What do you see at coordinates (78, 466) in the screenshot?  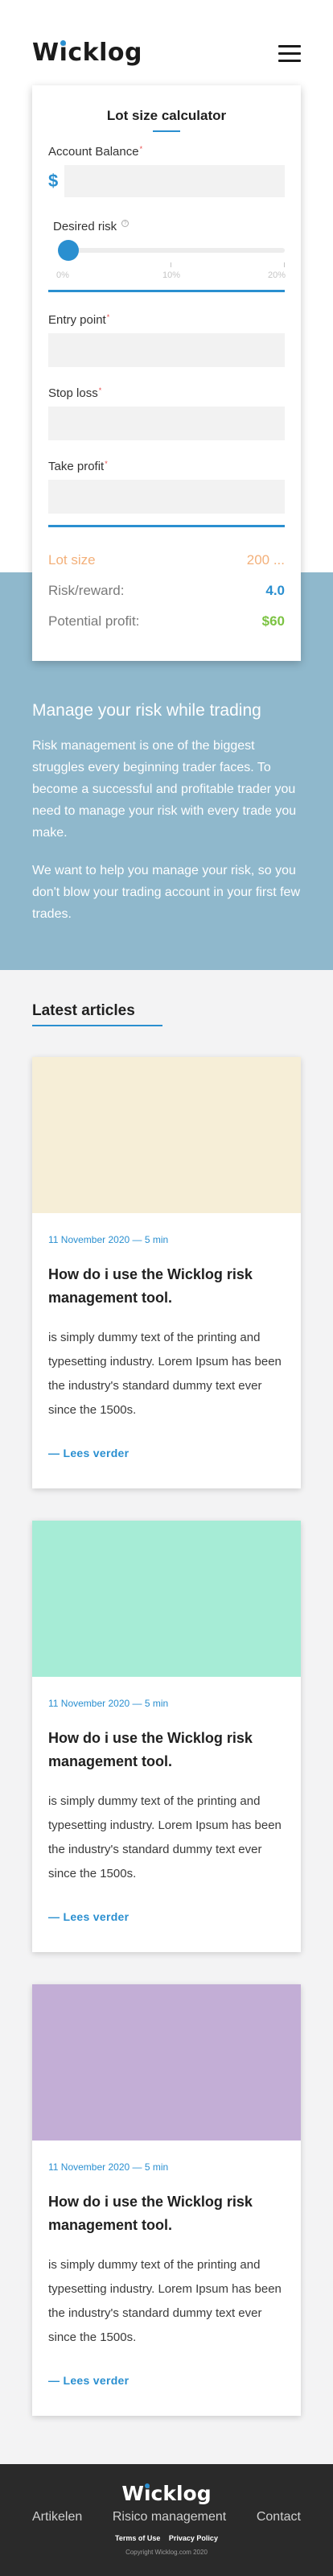 I see `take-profit-label: Take profit*` at bounding box center [78, 466].